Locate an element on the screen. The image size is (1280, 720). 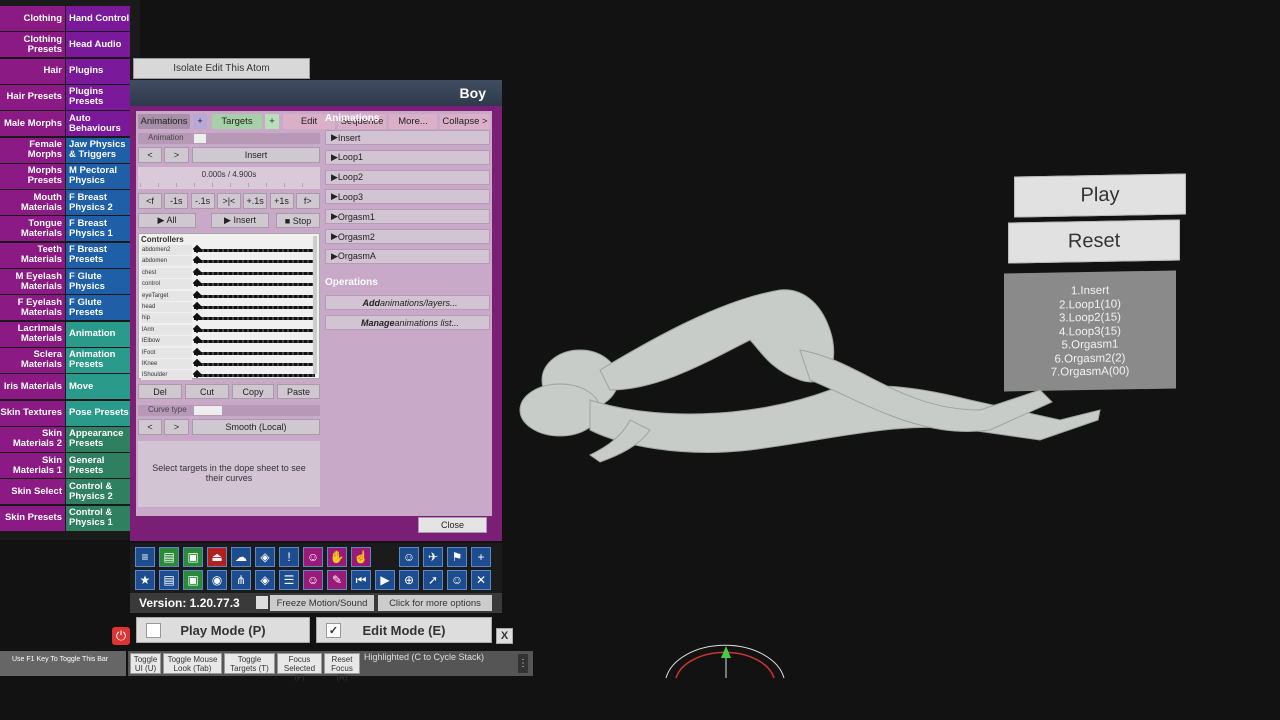
sidebar-tab-right: Appearance Presets is located at coordinates (98, 439).